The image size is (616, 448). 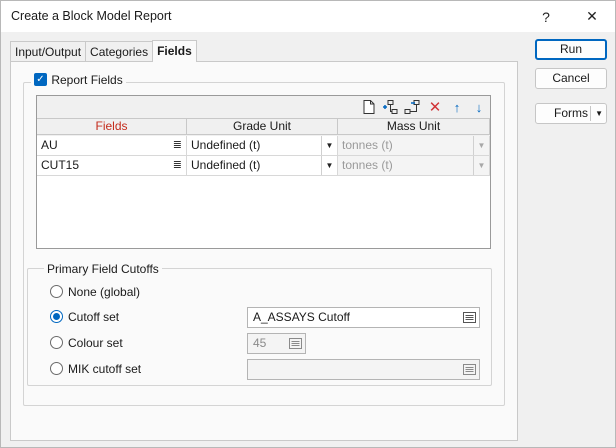 What do you see at coordinates (590, 113) in the screenshot?
I see `forms-divider` at bounding box center [590, 113].